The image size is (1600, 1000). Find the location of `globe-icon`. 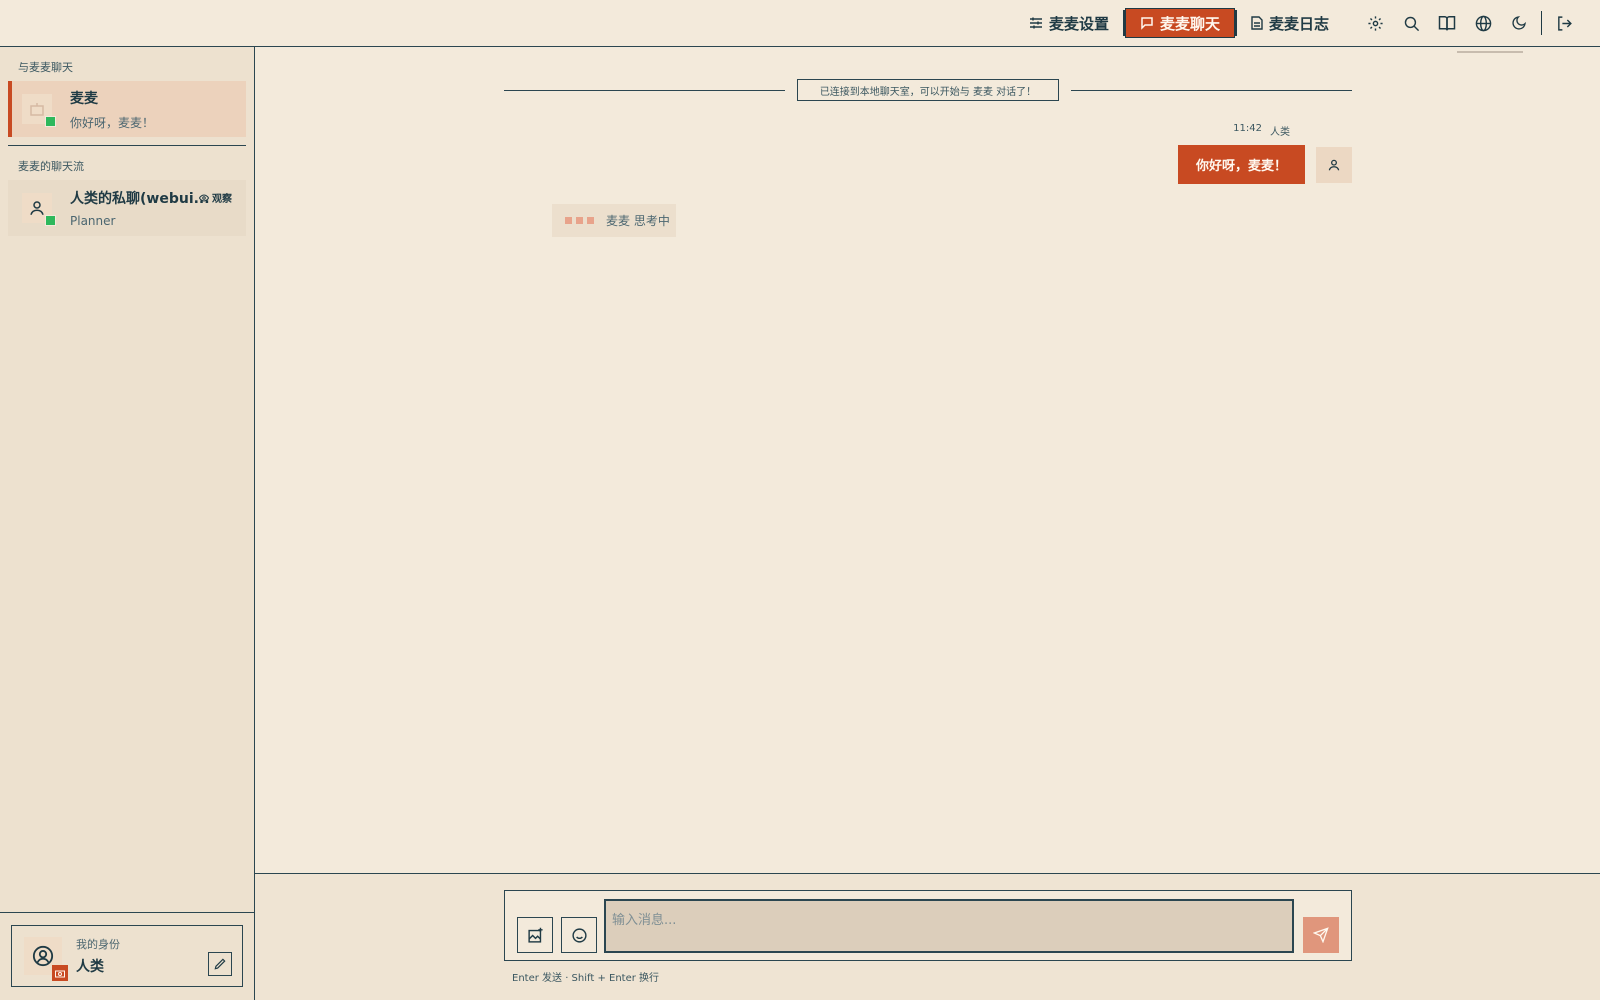

globe-icon is located at coordinates (1483, 23).